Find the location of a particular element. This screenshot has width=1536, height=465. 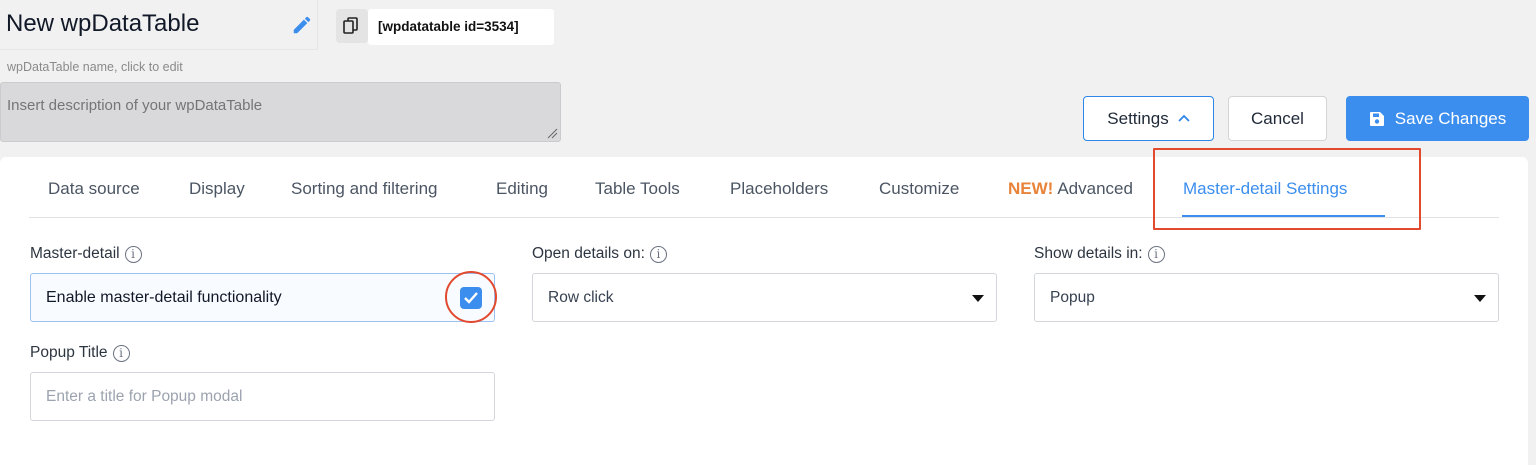

popup-title-label: Popup Title i is located at coordinates (80, 353).